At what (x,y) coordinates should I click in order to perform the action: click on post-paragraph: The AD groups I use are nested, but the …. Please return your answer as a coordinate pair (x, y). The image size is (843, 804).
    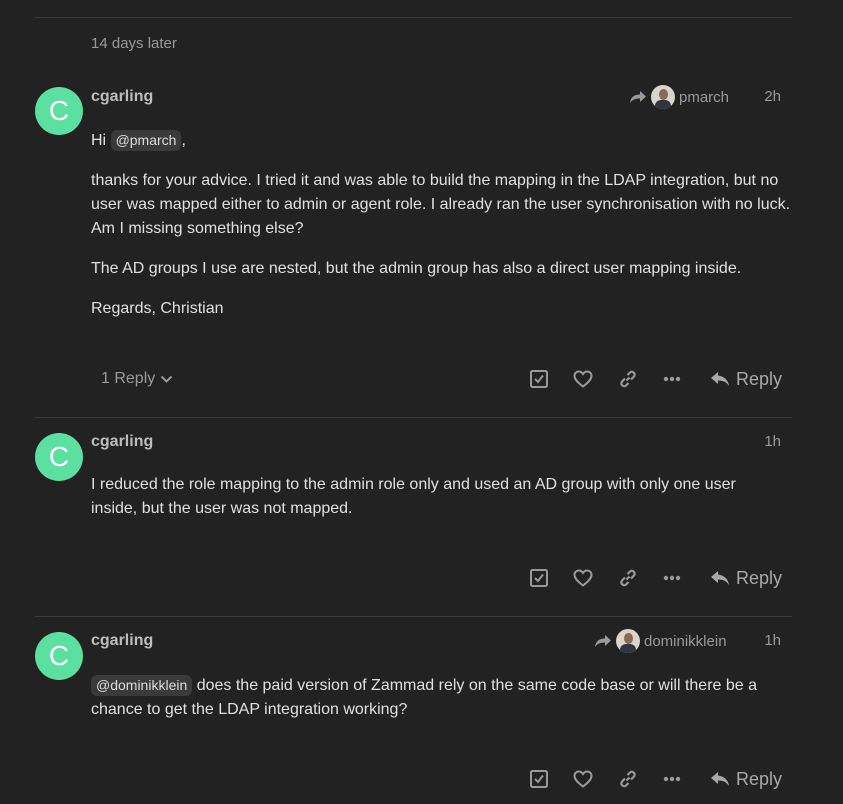
    Looking at the image, I should click on (416, 268).